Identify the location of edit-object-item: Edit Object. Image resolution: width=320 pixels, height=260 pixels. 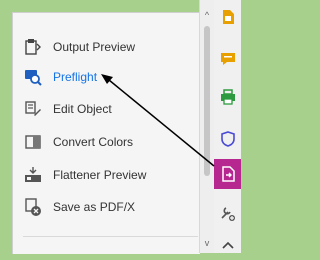
(68, 109).